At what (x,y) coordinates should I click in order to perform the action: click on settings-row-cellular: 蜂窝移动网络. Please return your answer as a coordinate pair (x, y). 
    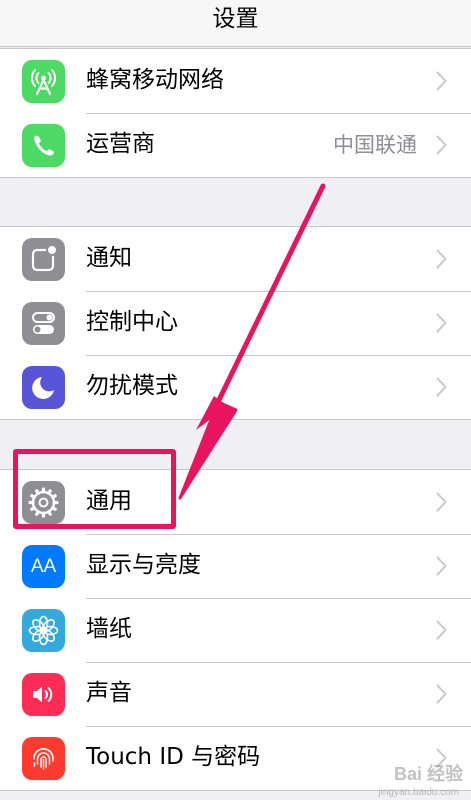
    Looking at the image, I should click on (235, 81).